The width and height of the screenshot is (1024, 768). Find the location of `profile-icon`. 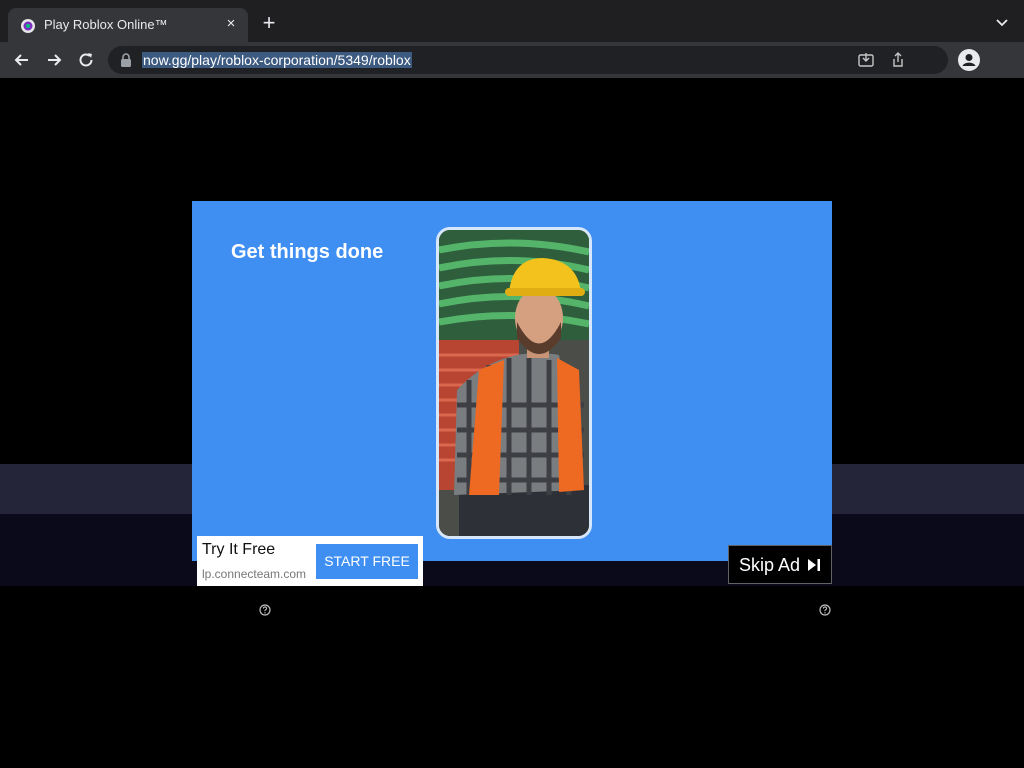

profile-icon is located at coordinates (969, 60).